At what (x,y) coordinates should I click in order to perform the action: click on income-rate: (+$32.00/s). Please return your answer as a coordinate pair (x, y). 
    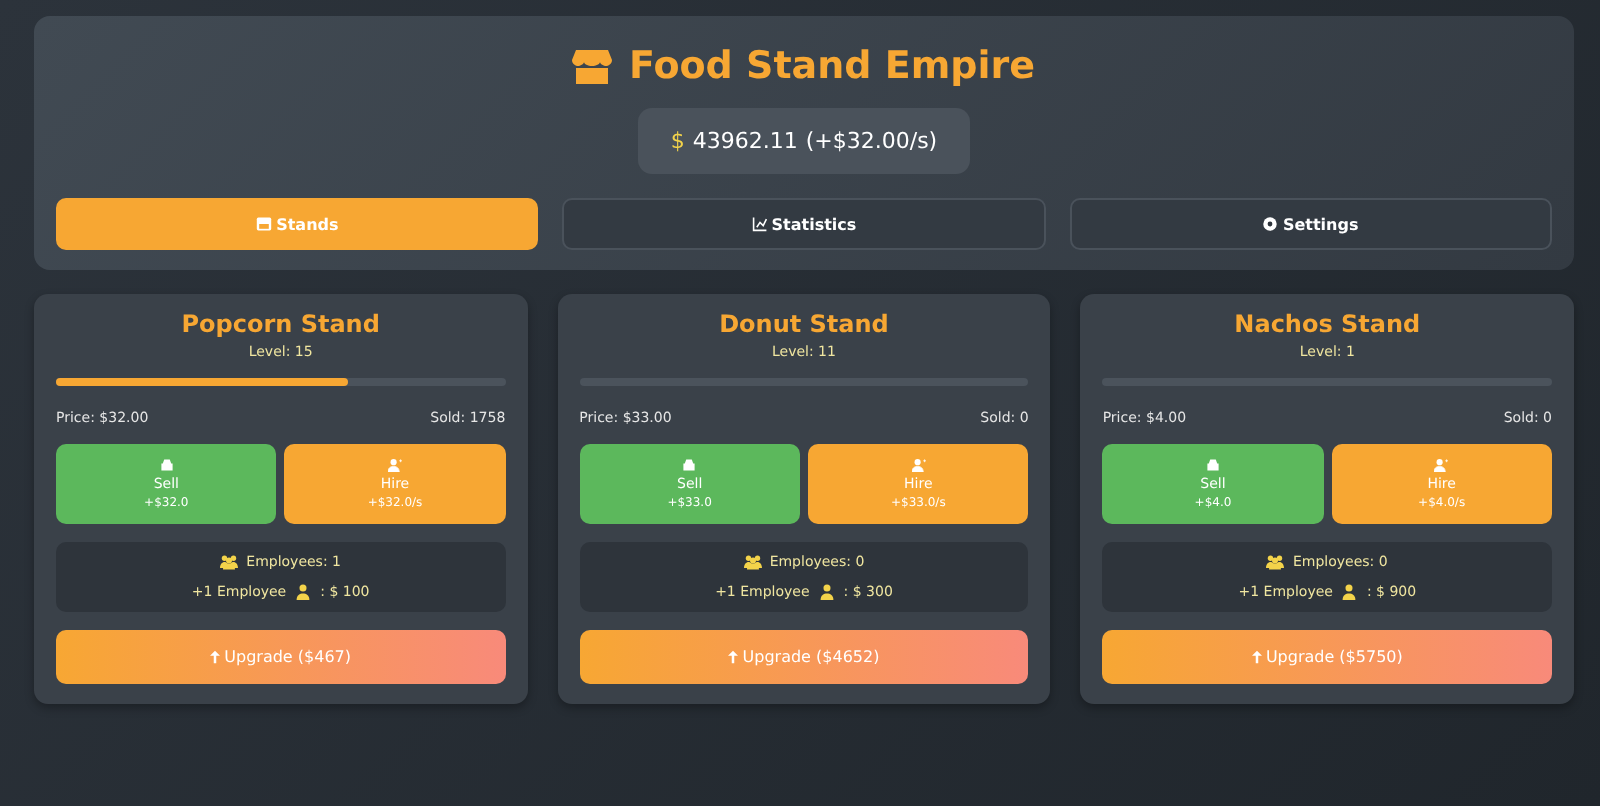
    Looking at the image, I should click on (871, 141).